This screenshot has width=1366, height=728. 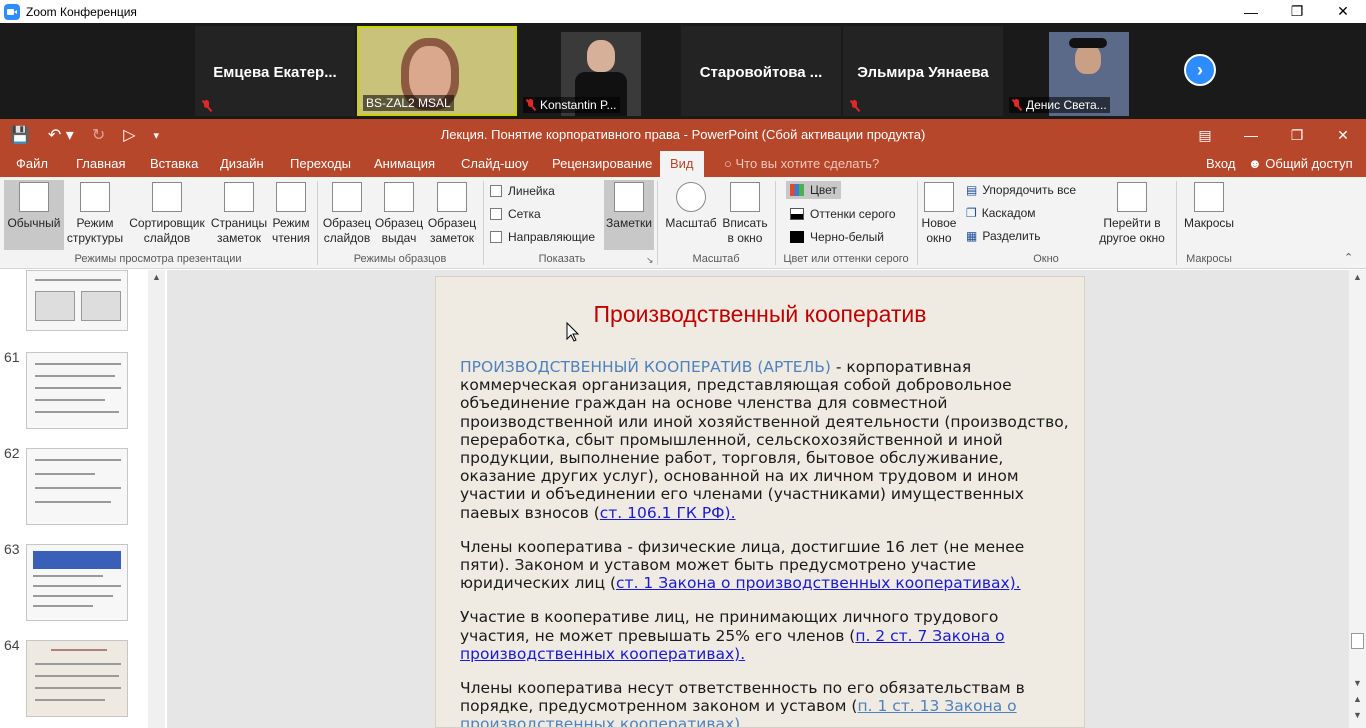 What do you see at coordinates (801, 164) in the screenshot?
I see `tell-me-search: ○ Что вы хотите сделать?` at bounding box center [801, 164].